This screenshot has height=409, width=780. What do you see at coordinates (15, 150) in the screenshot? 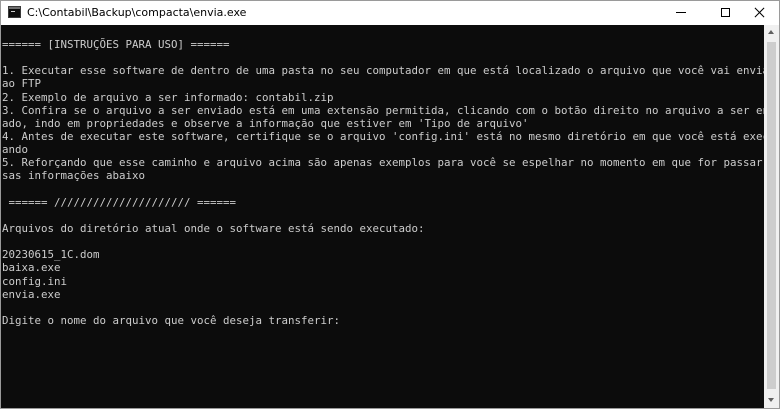
I see `console-line: ando` at bounding box center [15, 150].